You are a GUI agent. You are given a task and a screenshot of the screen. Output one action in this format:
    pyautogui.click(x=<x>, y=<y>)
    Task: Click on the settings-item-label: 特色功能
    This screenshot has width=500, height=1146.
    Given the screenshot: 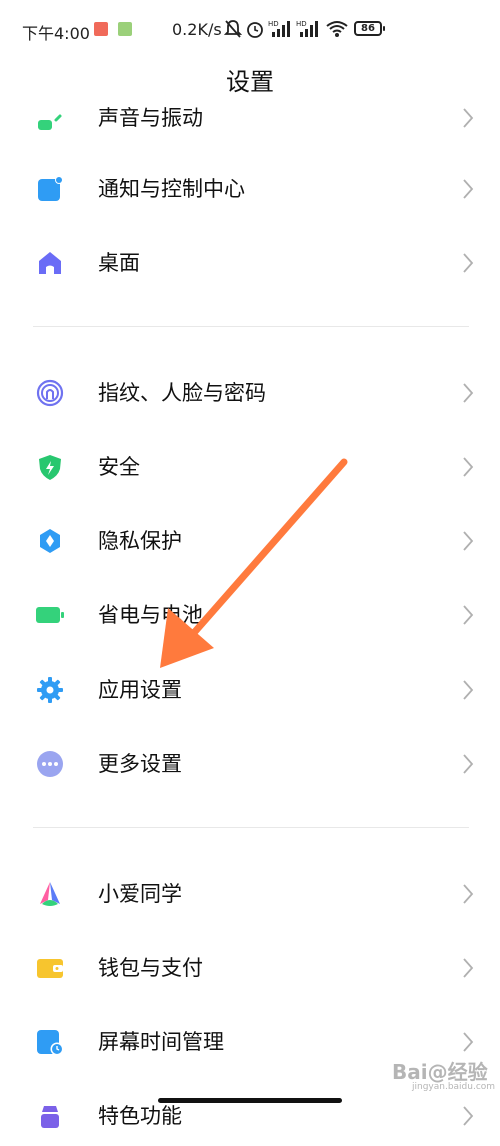 What is the action you would take?
    pyautogui.click(x=140, y=1116)
    